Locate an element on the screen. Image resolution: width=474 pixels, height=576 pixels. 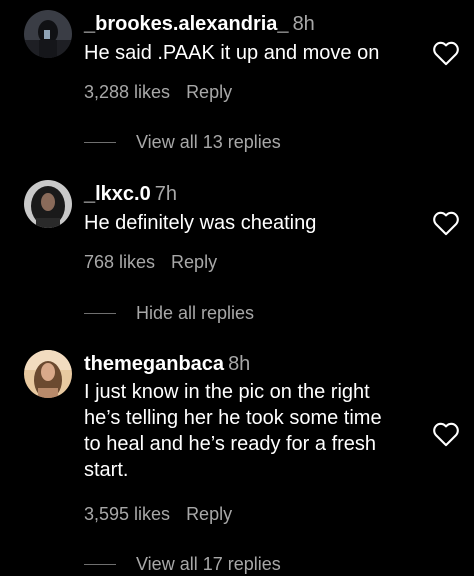
comment-actions: 768 likes Reply is located at coordinates (150, 262).